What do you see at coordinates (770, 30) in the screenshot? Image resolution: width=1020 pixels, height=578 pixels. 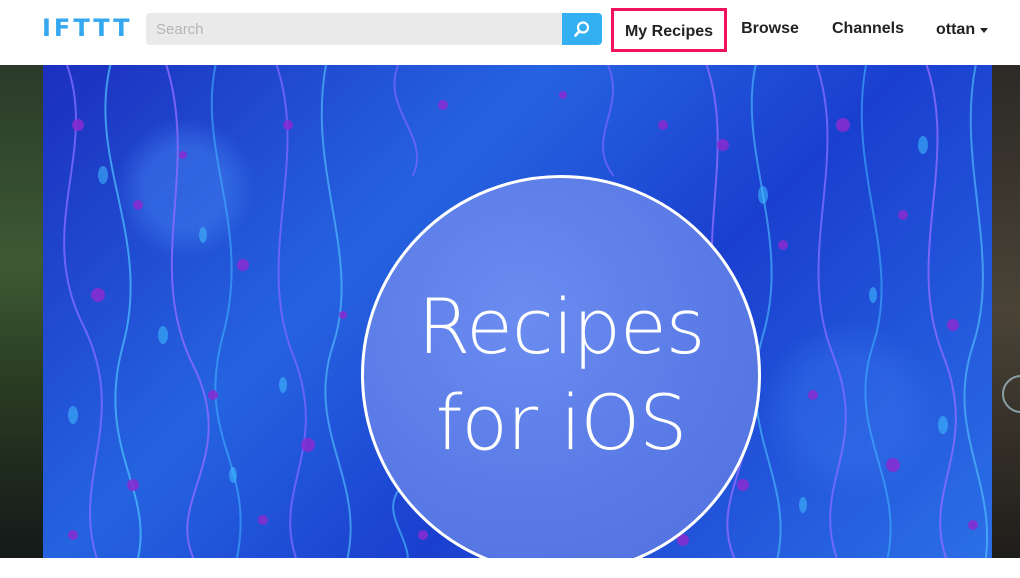 I see `nav-browse: Browse` at bounding box center [770, 30].